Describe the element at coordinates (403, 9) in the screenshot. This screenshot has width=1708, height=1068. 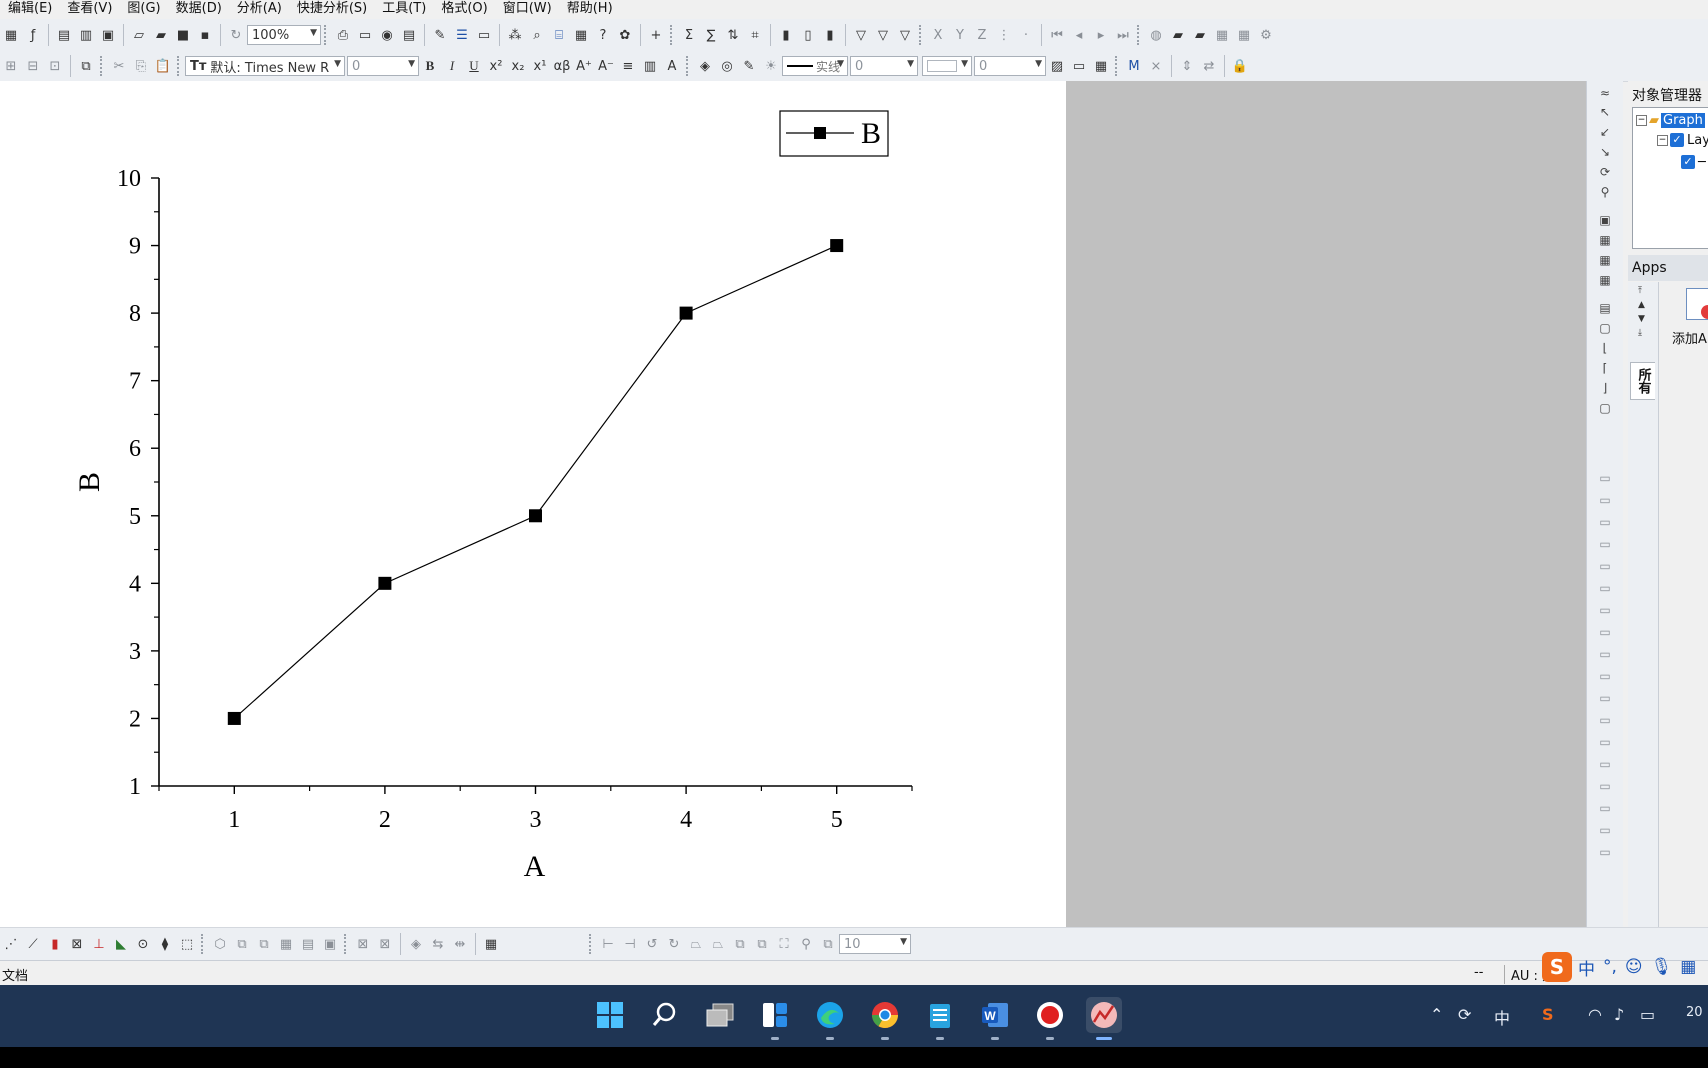
I see `menu-item-6: 工具(T)` at that location.